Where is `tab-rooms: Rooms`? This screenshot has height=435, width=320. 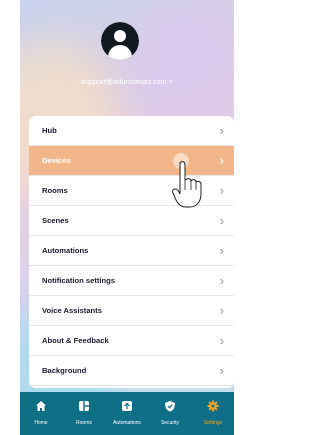 tab-rooms: Rooms is located at coordinates (84, 413).